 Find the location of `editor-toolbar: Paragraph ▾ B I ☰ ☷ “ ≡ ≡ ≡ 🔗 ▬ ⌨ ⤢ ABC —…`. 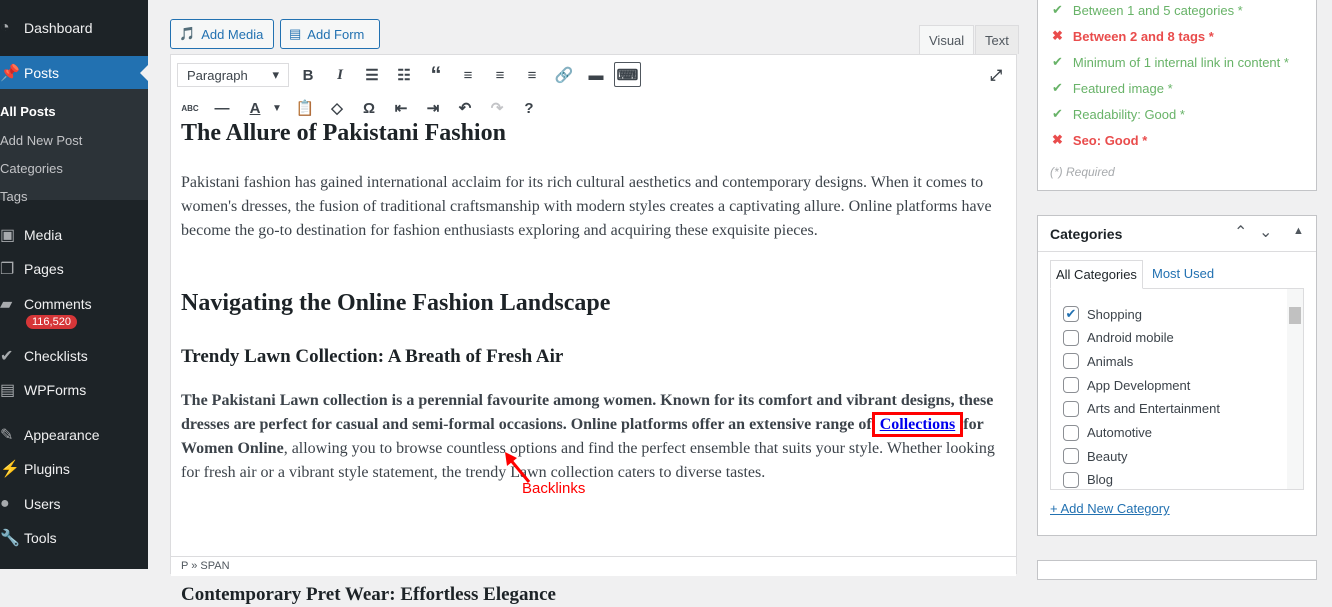

editor-toolbar: Paragraph ▾ B I ☰ ☷ “ ≡ ≡ ≡ 🔗 ▬ ⌨ ⤢ ABC —… is located at coordinates (593, 91).